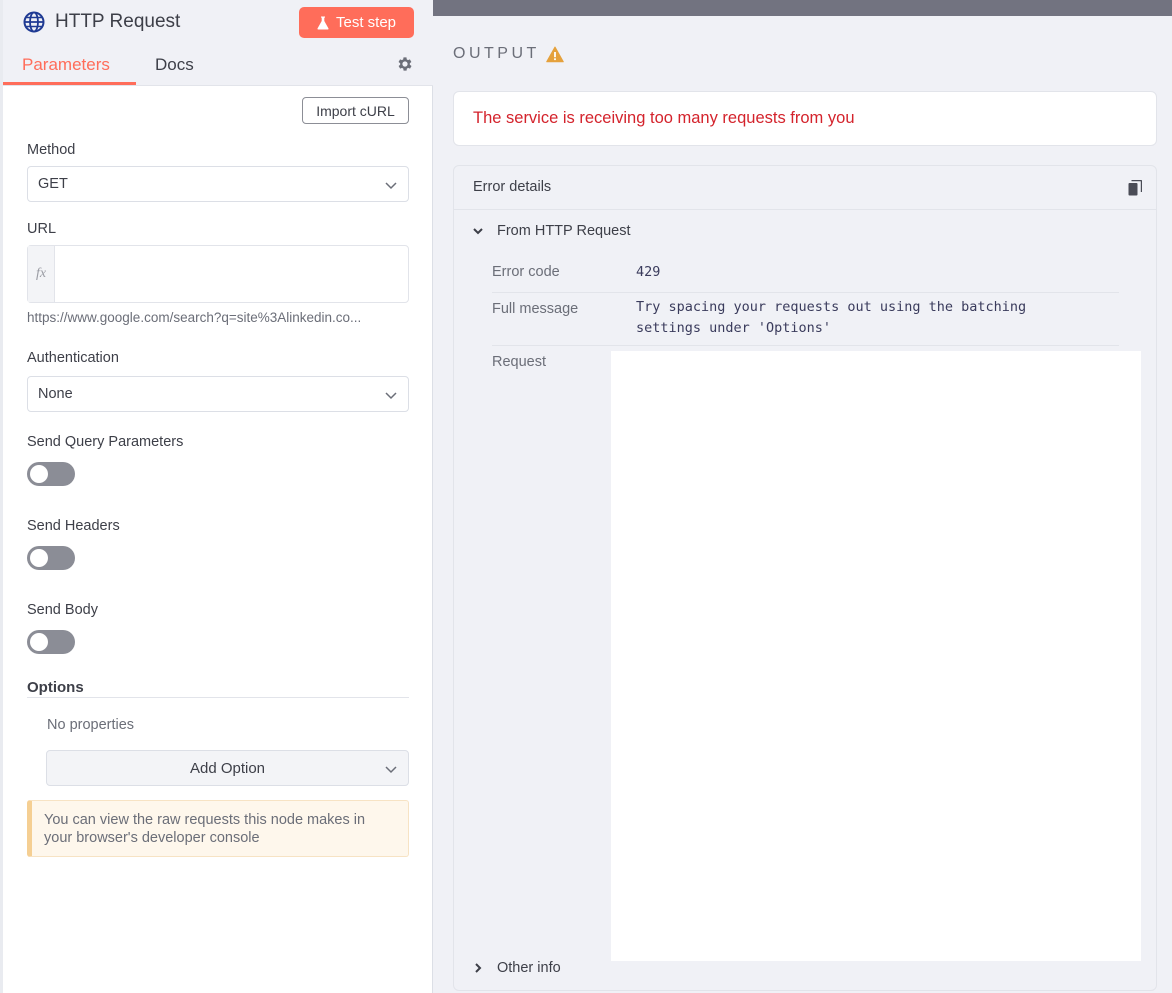 This screenshot has height=993, width=1172. I want to click on options-divider, so click(218, 697).